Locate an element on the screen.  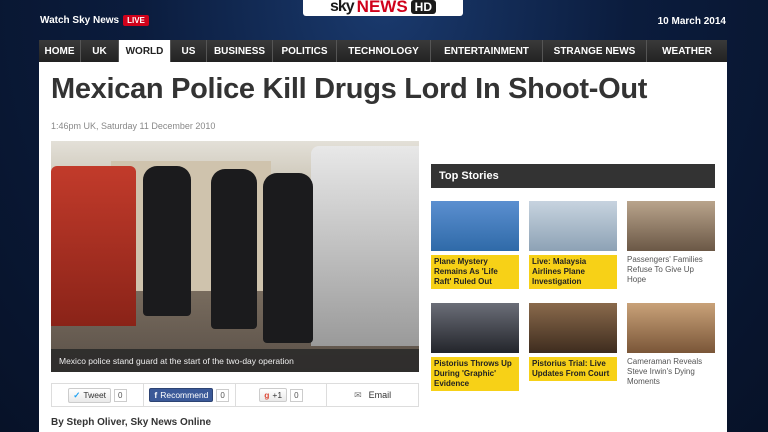
watch-live-link: Watch Sky News LIVE is located at coordinates (94, 20).